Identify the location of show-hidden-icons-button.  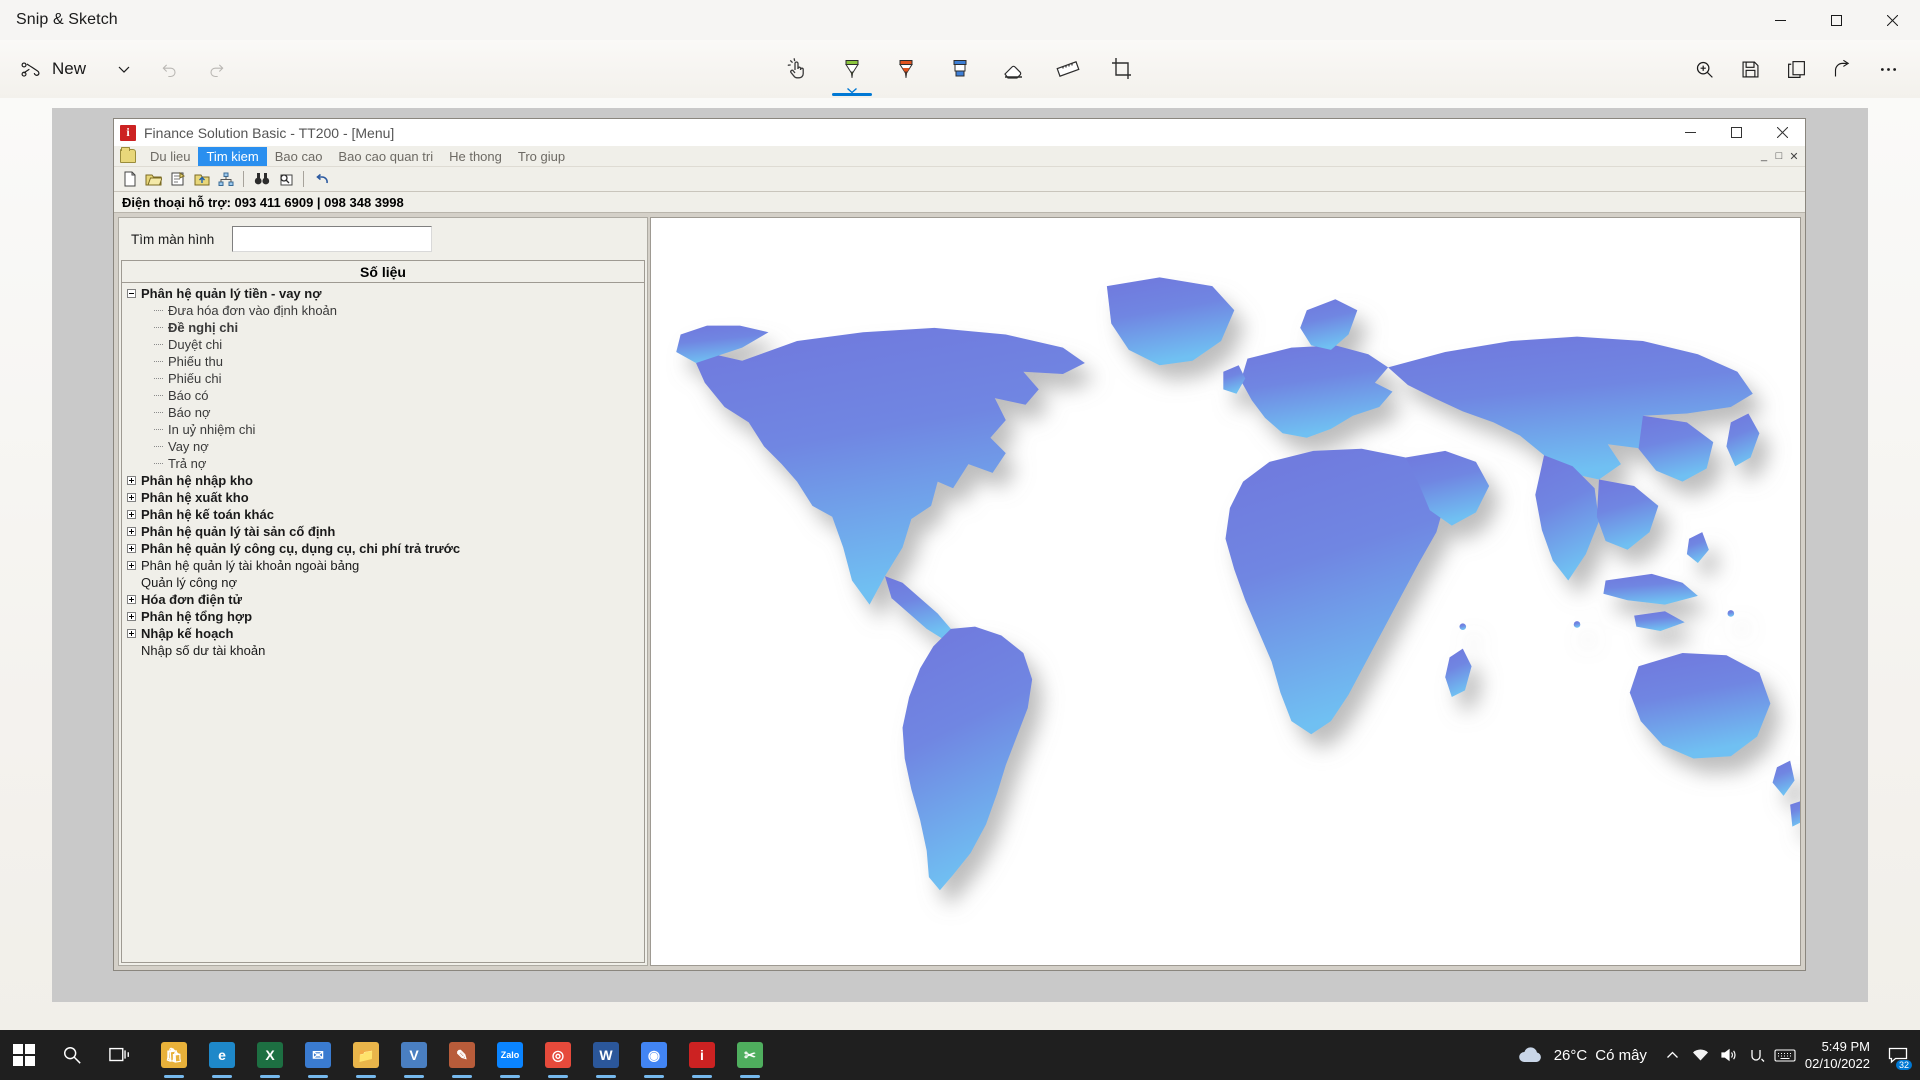
(1673, 1055).